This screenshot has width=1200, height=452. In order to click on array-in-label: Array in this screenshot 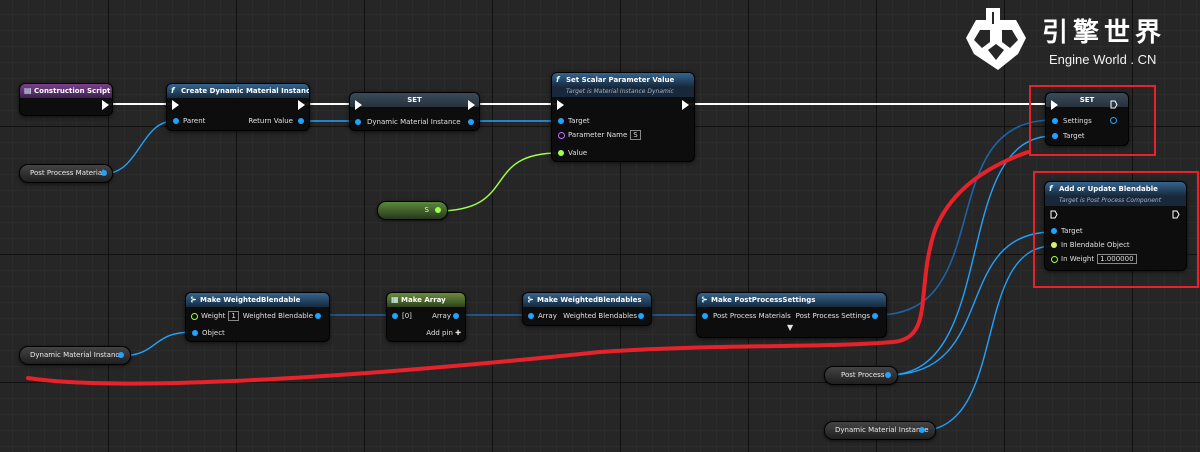, I will do `click(547, 316)`.